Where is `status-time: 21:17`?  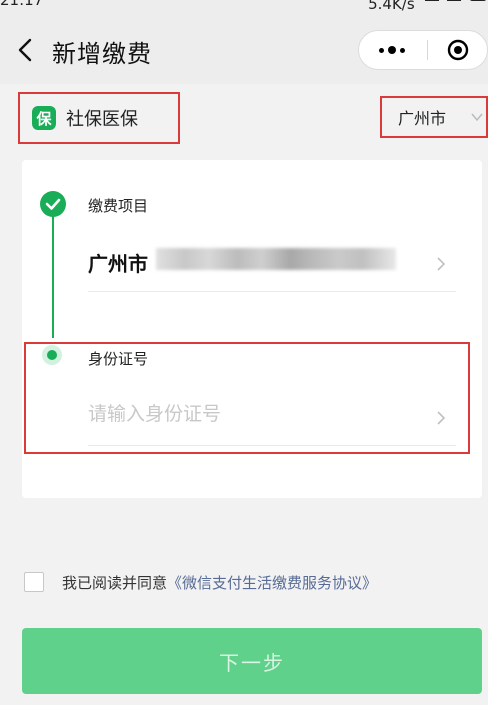 status-time: 21:17 is located at coordinates (22, 4).